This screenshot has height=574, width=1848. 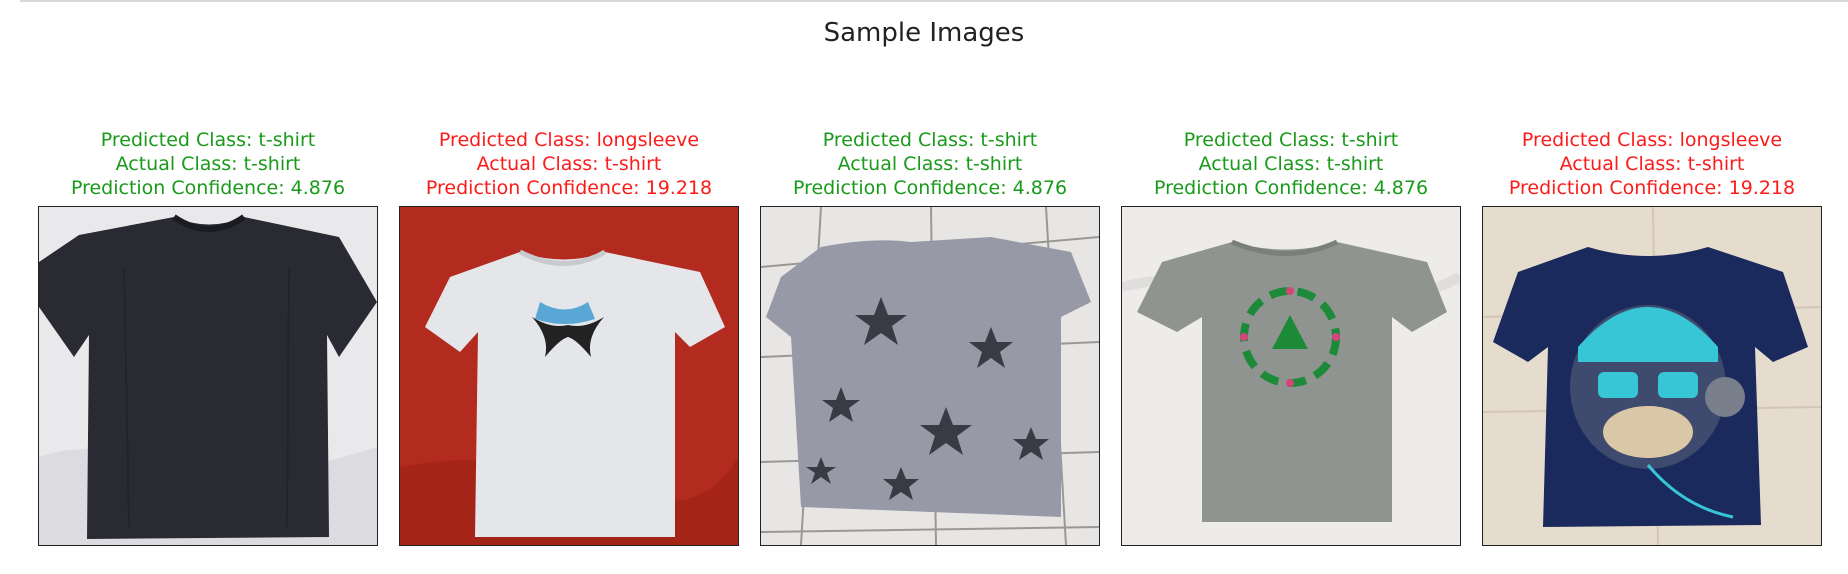 I want to click on sample-image-white-tshirt, so click(x=569, y=376).